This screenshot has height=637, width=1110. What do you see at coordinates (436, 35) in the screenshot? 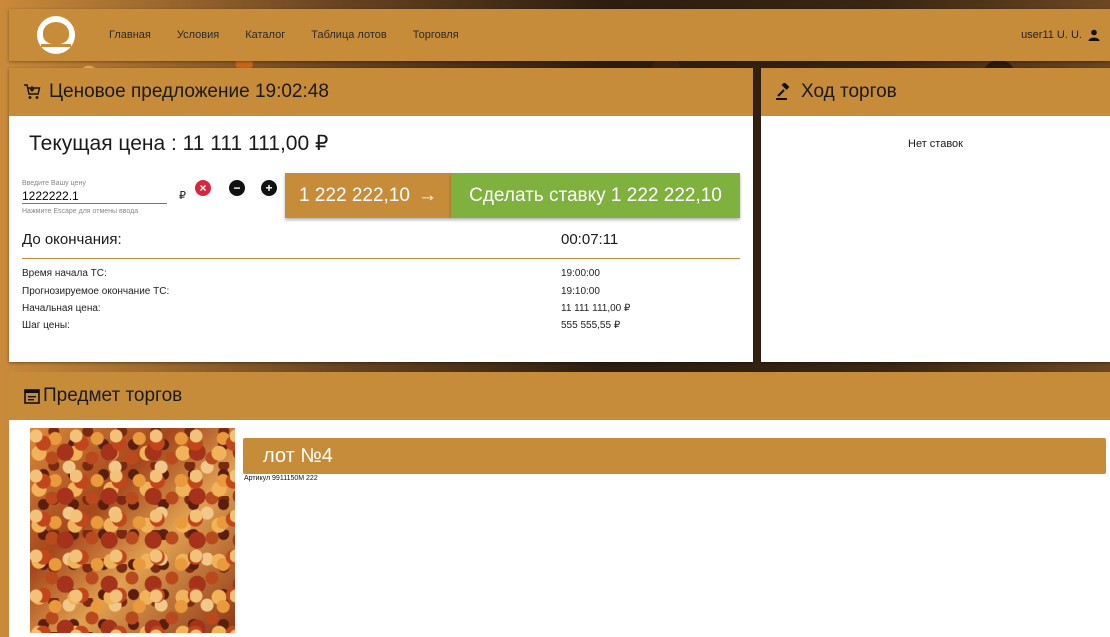
I see `nav-trading: Торговля` at bounding box center [436, 35].